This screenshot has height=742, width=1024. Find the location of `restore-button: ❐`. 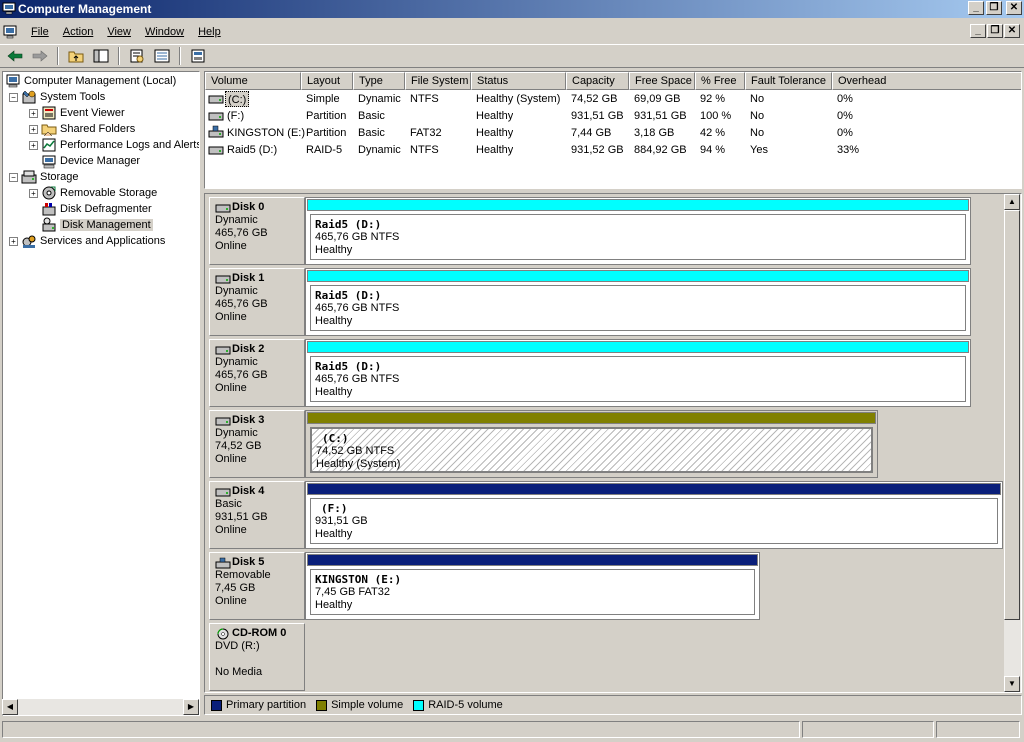

restore-button: ❐ is located at coordinates (994, 8).